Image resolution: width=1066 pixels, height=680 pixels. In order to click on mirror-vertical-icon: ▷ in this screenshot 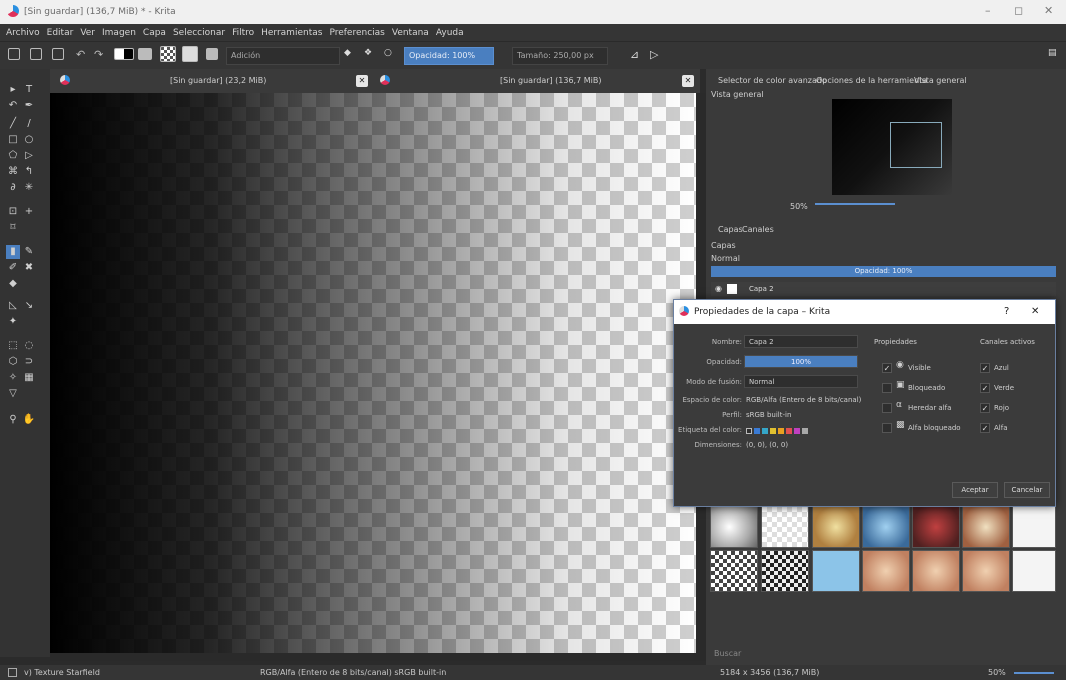, I will do `click(656, 54)`.